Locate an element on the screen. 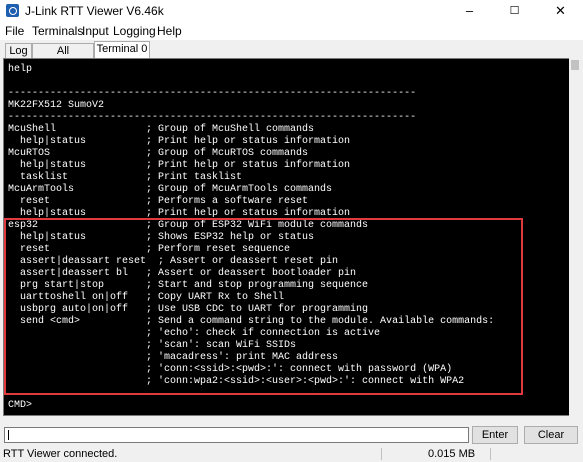 The width and height of the screenshot is (583, 462). tab-strip: Log All Terminals Terminal 0 is located at coordinates (291, 56).